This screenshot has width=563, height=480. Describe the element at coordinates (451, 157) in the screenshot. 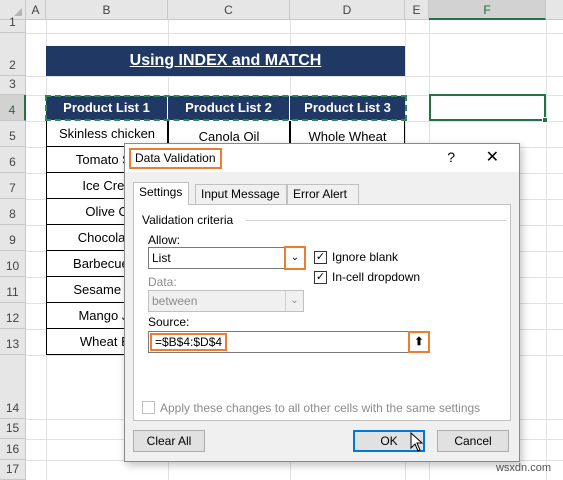

I see `help-icon: ?` at that location.